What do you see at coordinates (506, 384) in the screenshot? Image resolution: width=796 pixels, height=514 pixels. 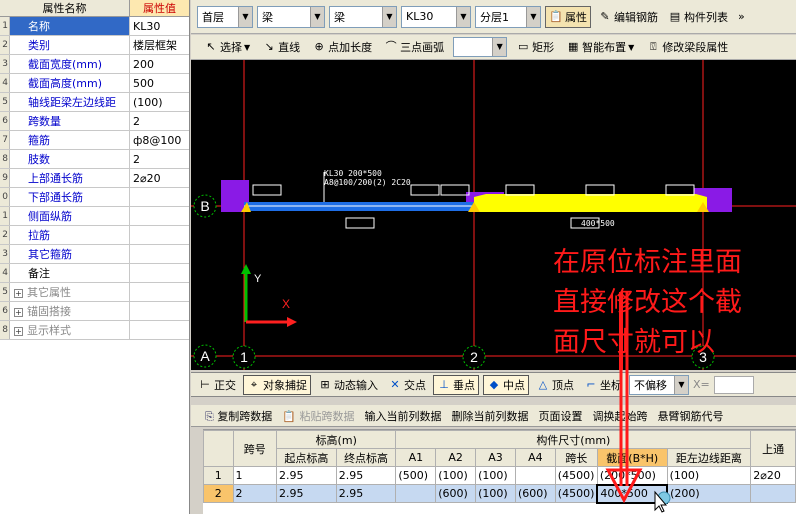 I see `snap-midpoint: ◆ 中点` at bounding box center [506, 384].